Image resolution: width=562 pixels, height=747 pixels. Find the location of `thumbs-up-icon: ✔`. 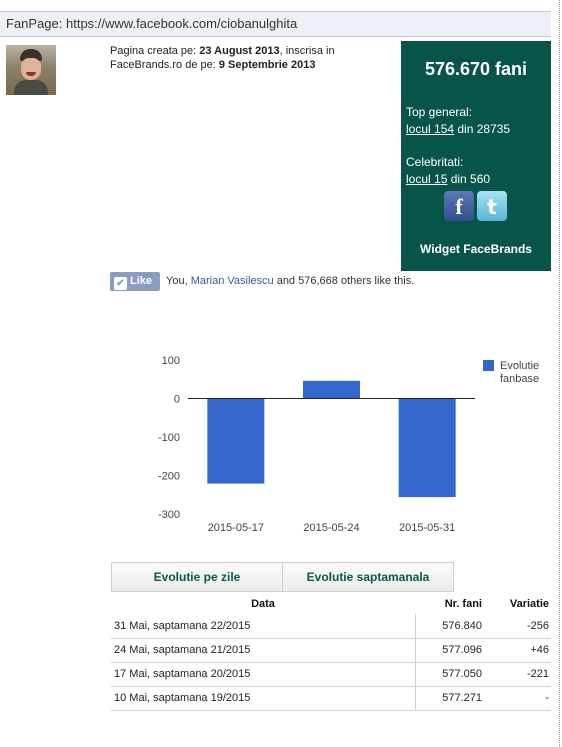

thumbs-up-icon: ✔ is located at coordinates (120, 283).